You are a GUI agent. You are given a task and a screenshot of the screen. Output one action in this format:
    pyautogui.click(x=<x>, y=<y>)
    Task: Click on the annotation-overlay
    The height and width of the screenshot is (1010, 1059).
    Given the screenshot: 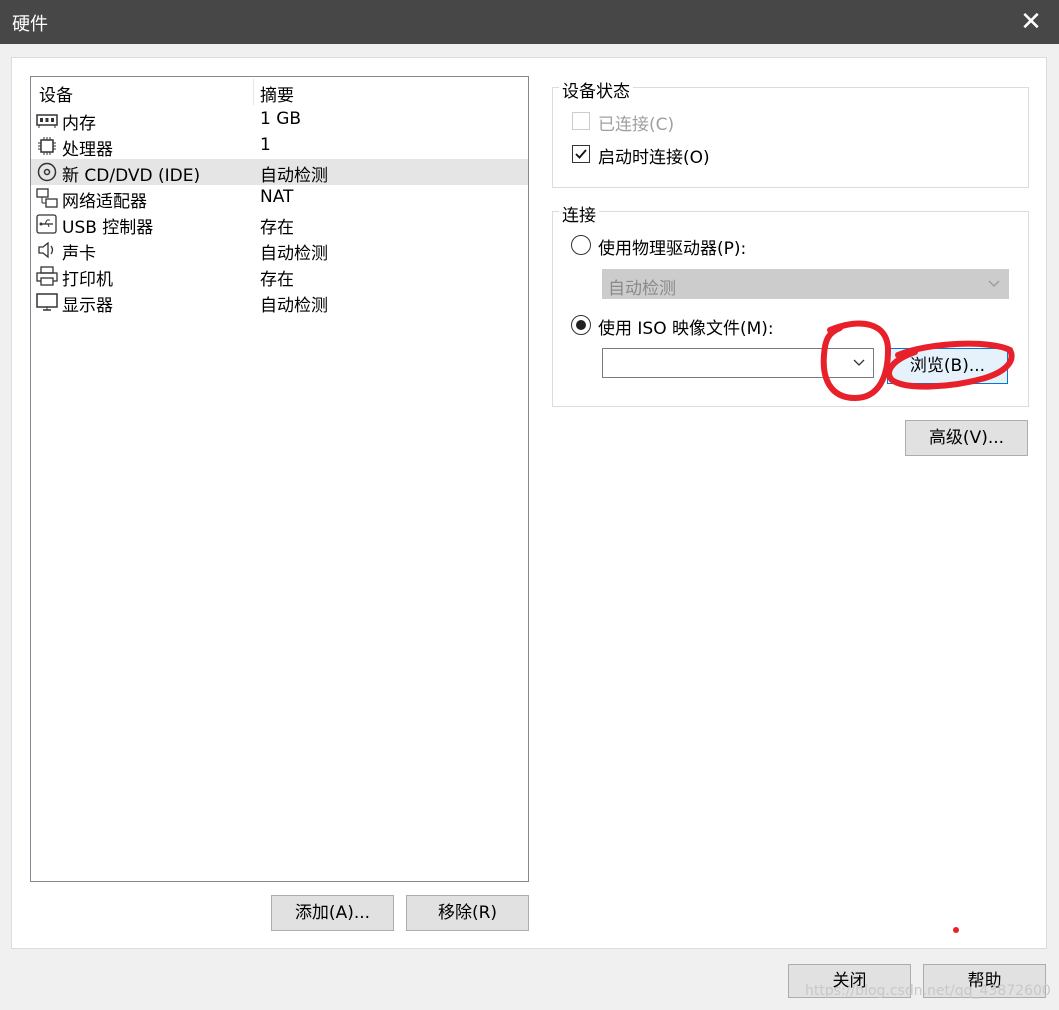 What is the action you would take?
    pyautogui.click(x=917, y=626)
    